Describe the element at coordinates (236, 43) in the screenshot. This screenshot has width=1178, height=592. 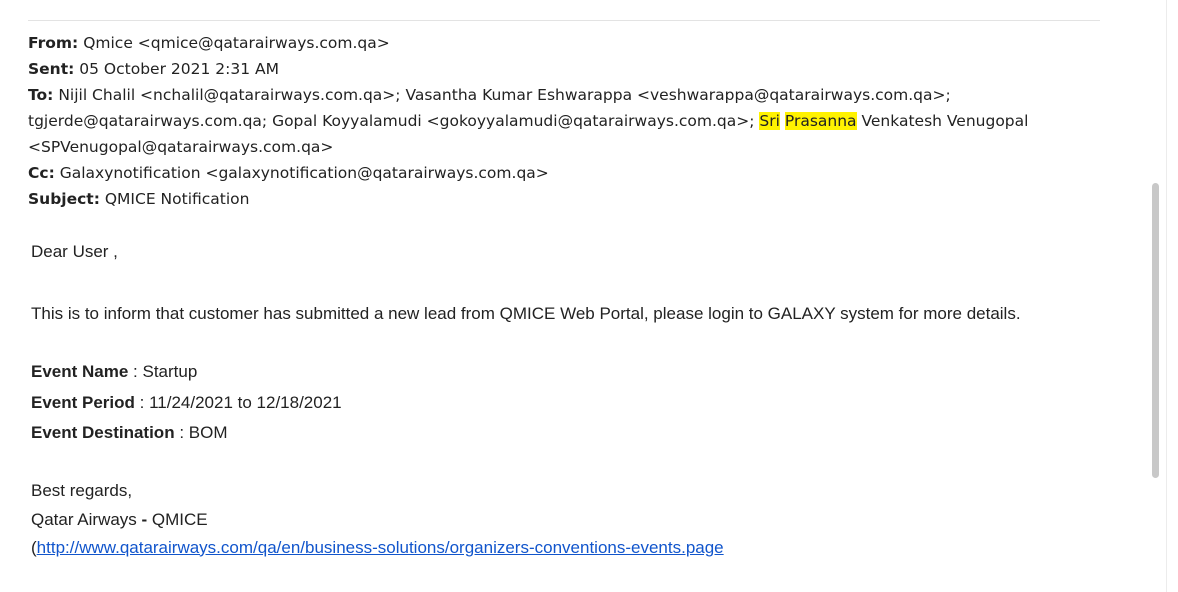
I see `from-value: Qmice <qmice@qatarairways.com.qa>` at that location.